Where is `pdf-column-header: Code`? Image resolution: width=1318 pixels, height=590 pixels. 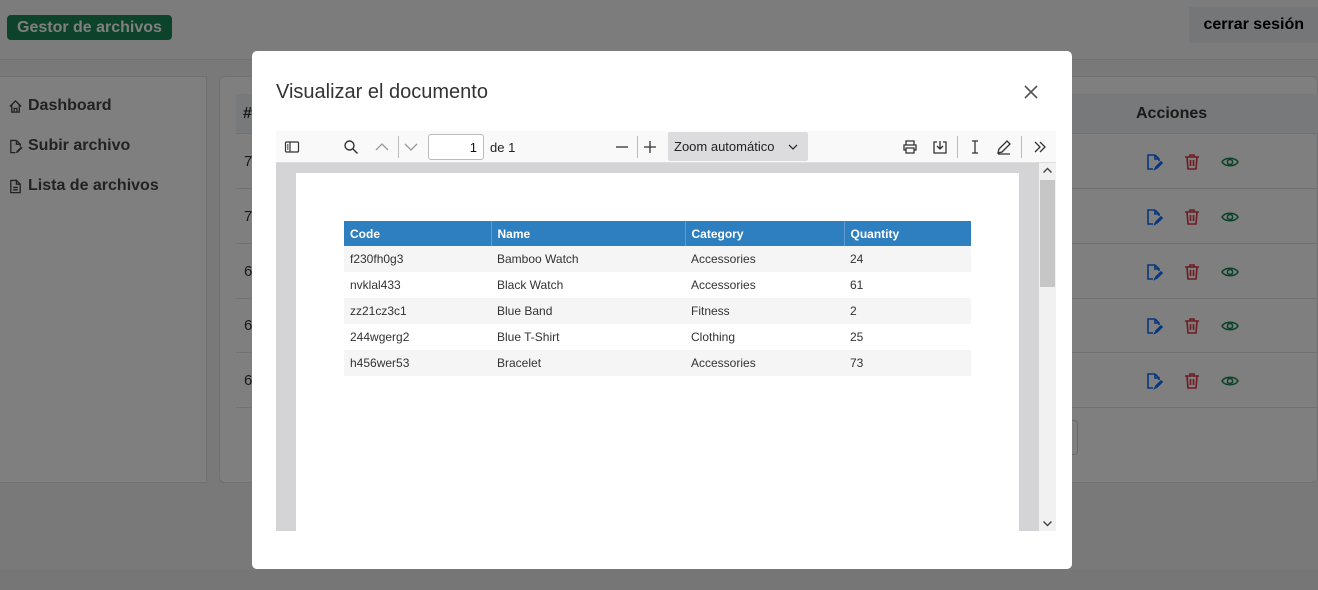 pdf-column-header: Code is located at coordinates (418, 233).